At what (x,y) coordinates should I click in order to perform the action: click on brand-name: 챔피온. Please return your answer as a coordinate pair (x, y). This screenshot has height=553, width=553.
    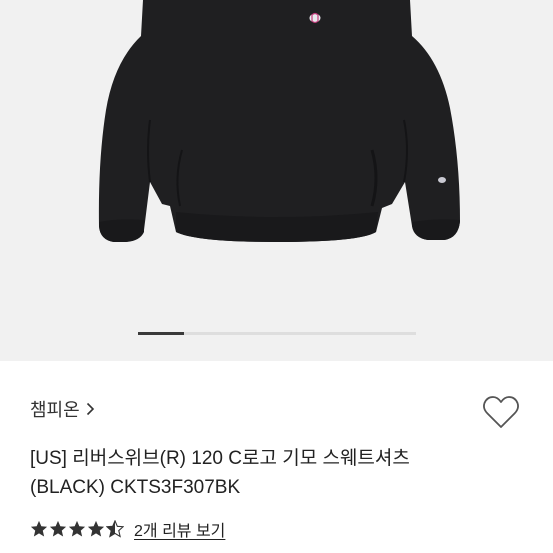
    Looking at the image, I should click on (55, 410).